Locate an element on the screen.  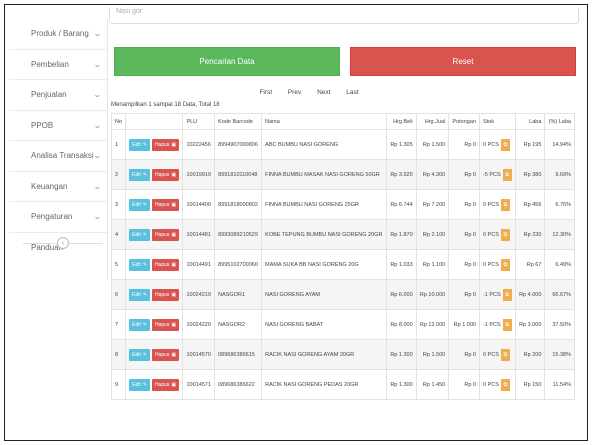
column-header: PLU is located at coordinates (199, 121).